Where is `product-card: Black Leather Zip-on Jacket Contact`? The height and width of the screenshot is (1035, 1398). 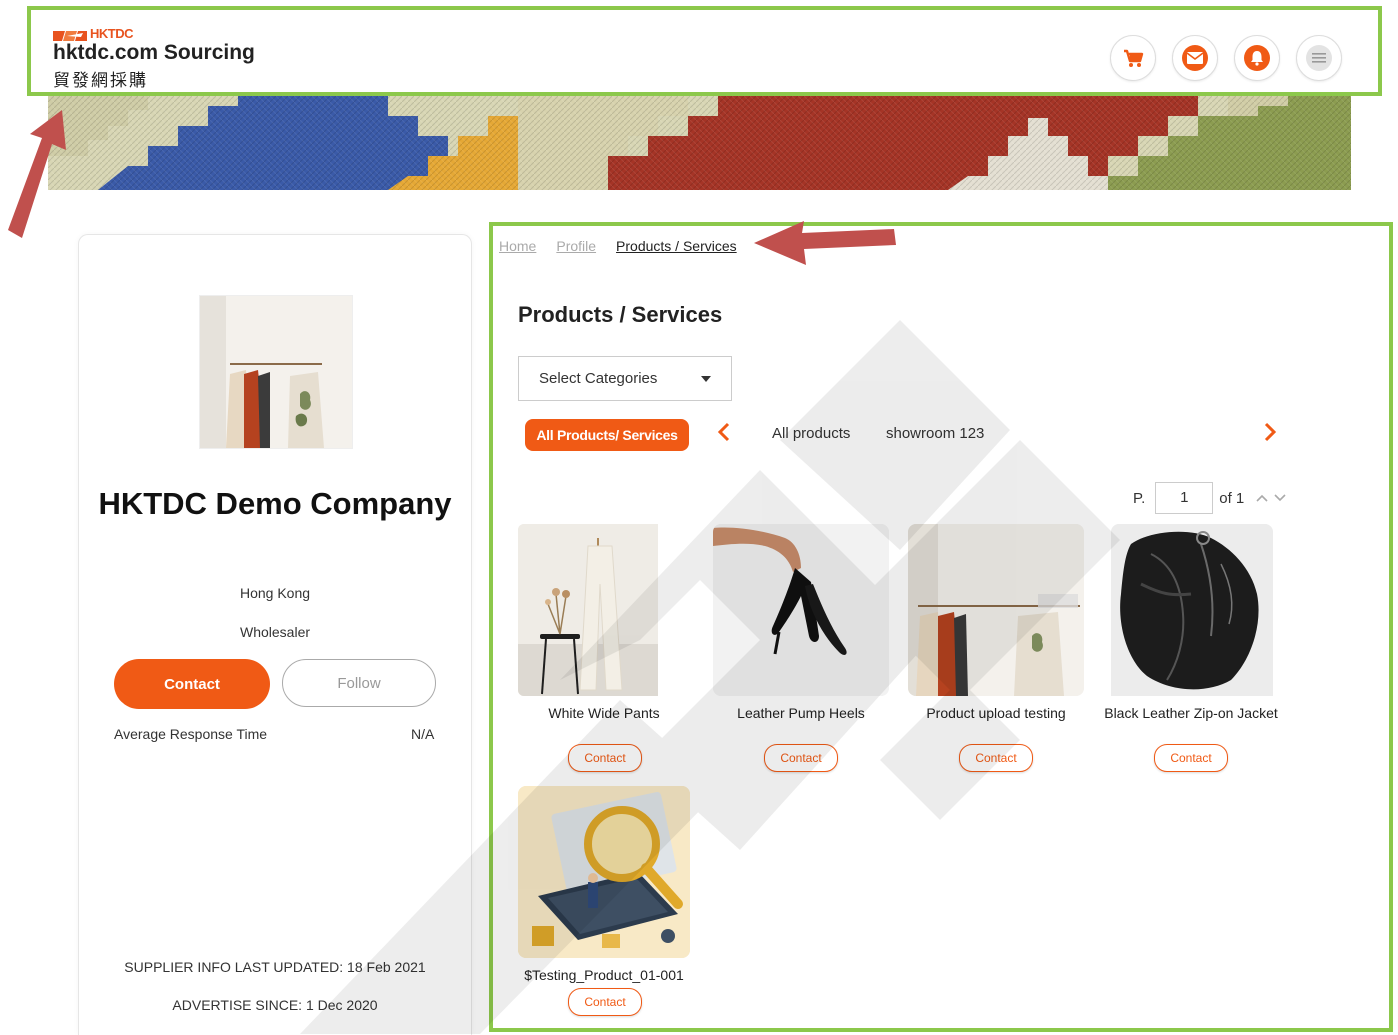 product-card: Black Leather Zip-on Jacket Contact is located at coordinates (1191, 648).